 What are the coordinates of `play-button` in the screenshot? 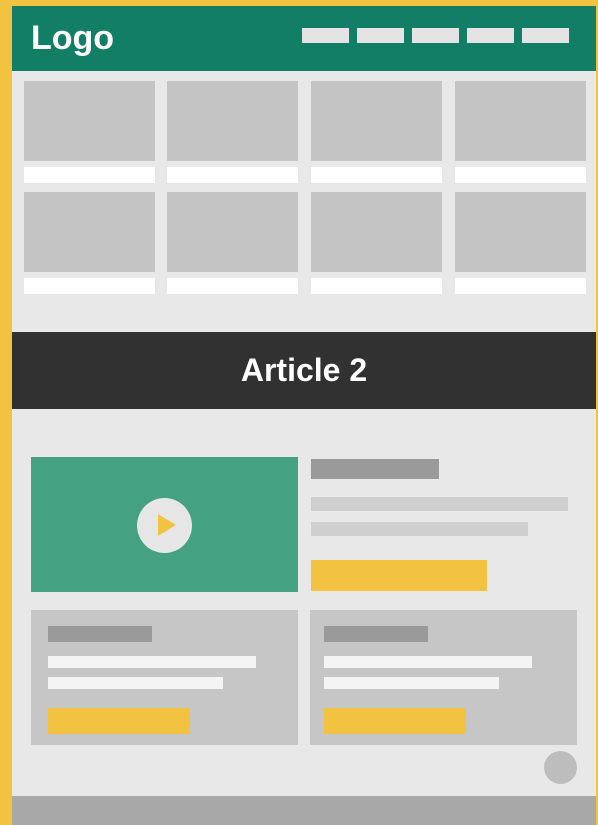 It's located at (164, 525).